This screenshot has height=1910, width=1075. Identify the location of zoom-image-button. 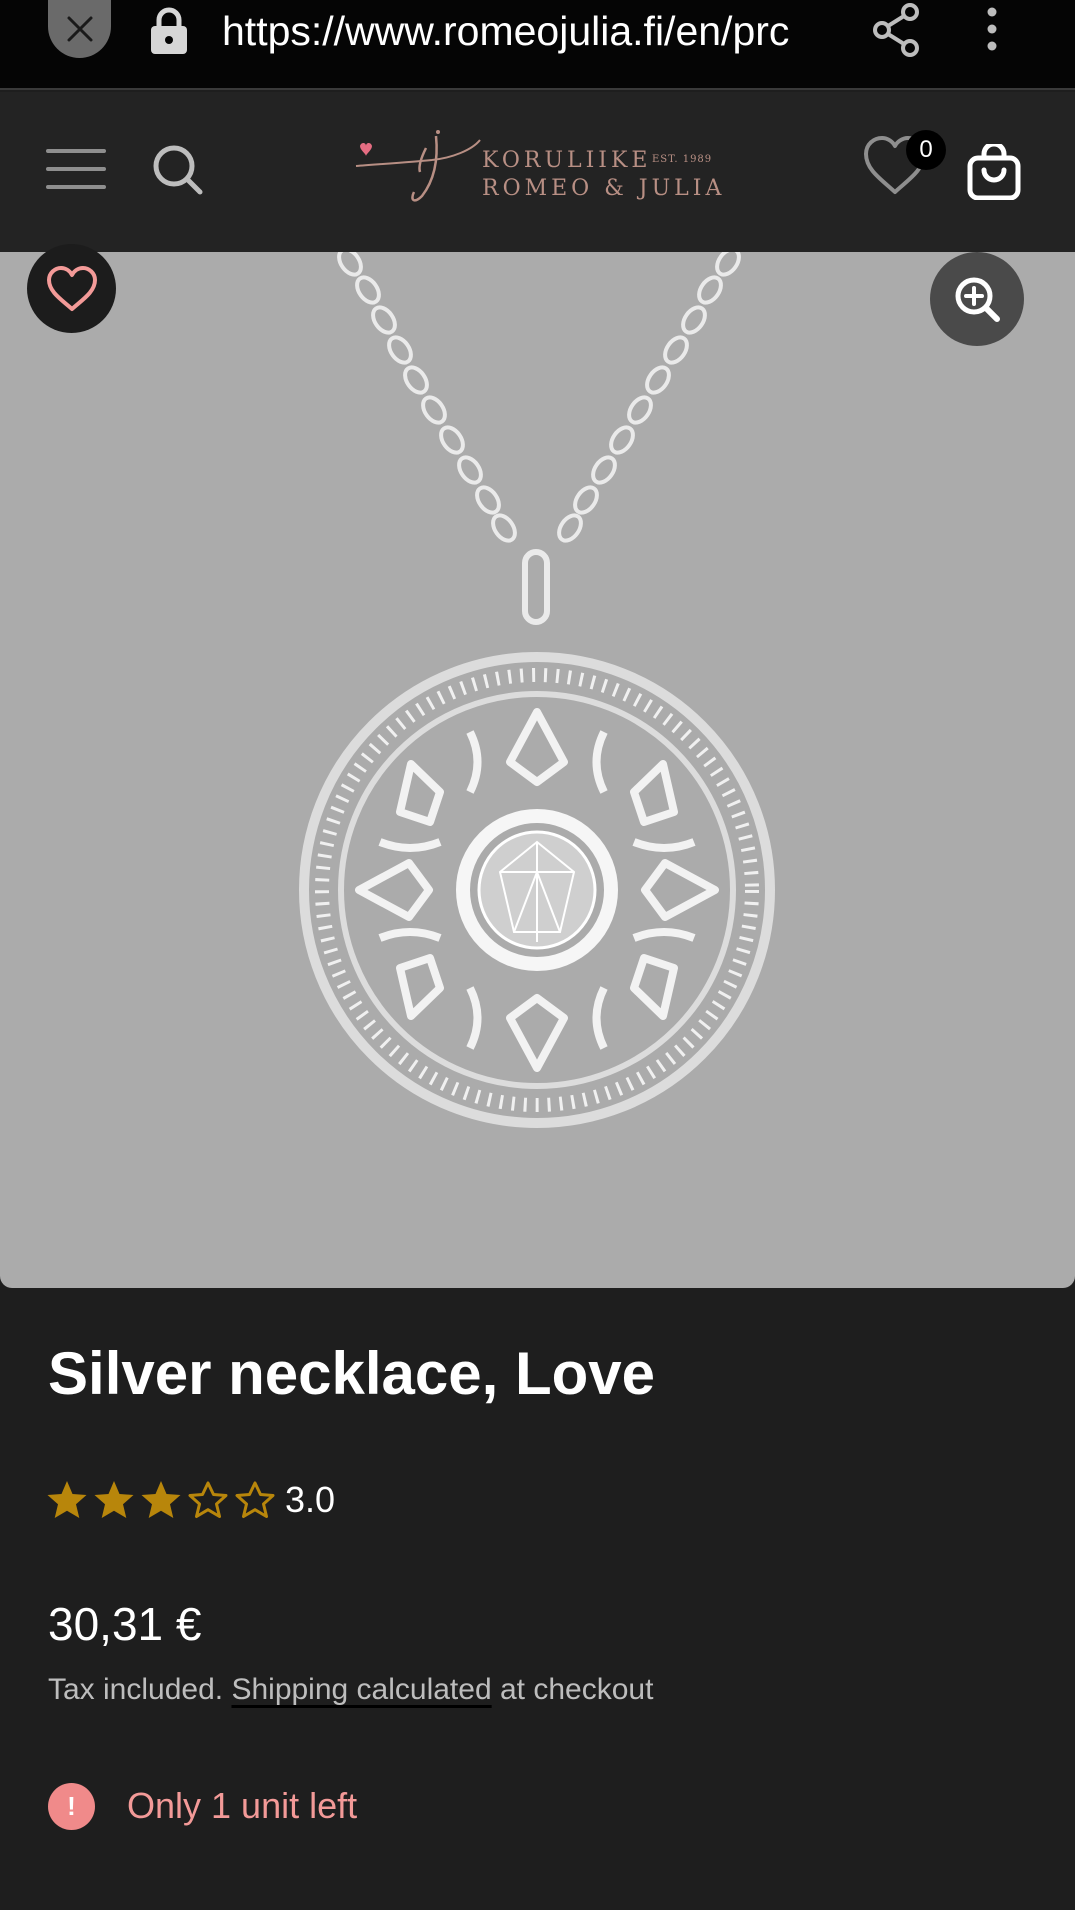
(977, 299).